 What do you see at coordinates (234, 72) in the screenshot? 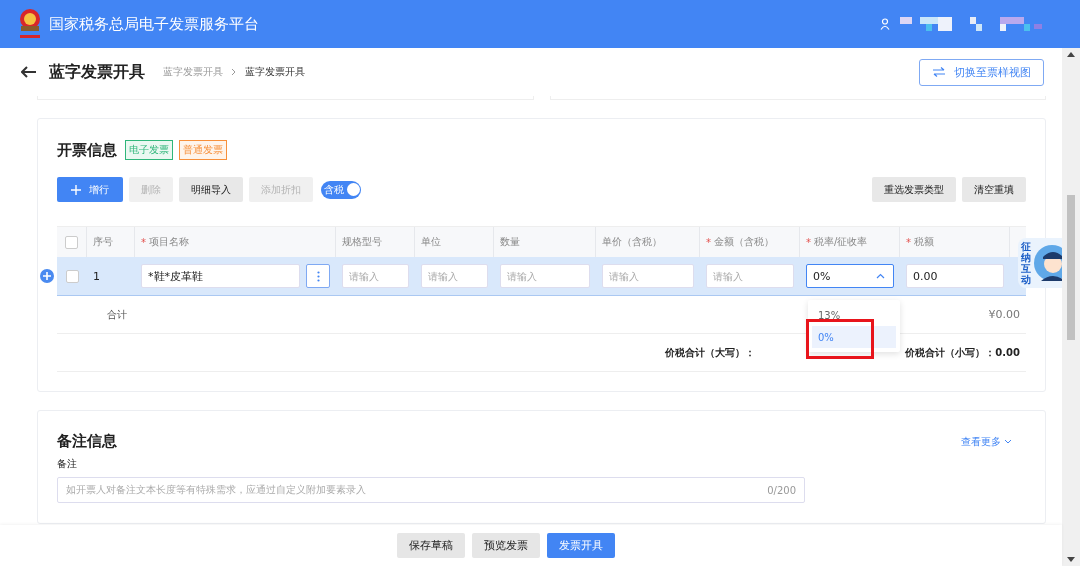
I see `chevron-icon` at bounding box center [234, 72].